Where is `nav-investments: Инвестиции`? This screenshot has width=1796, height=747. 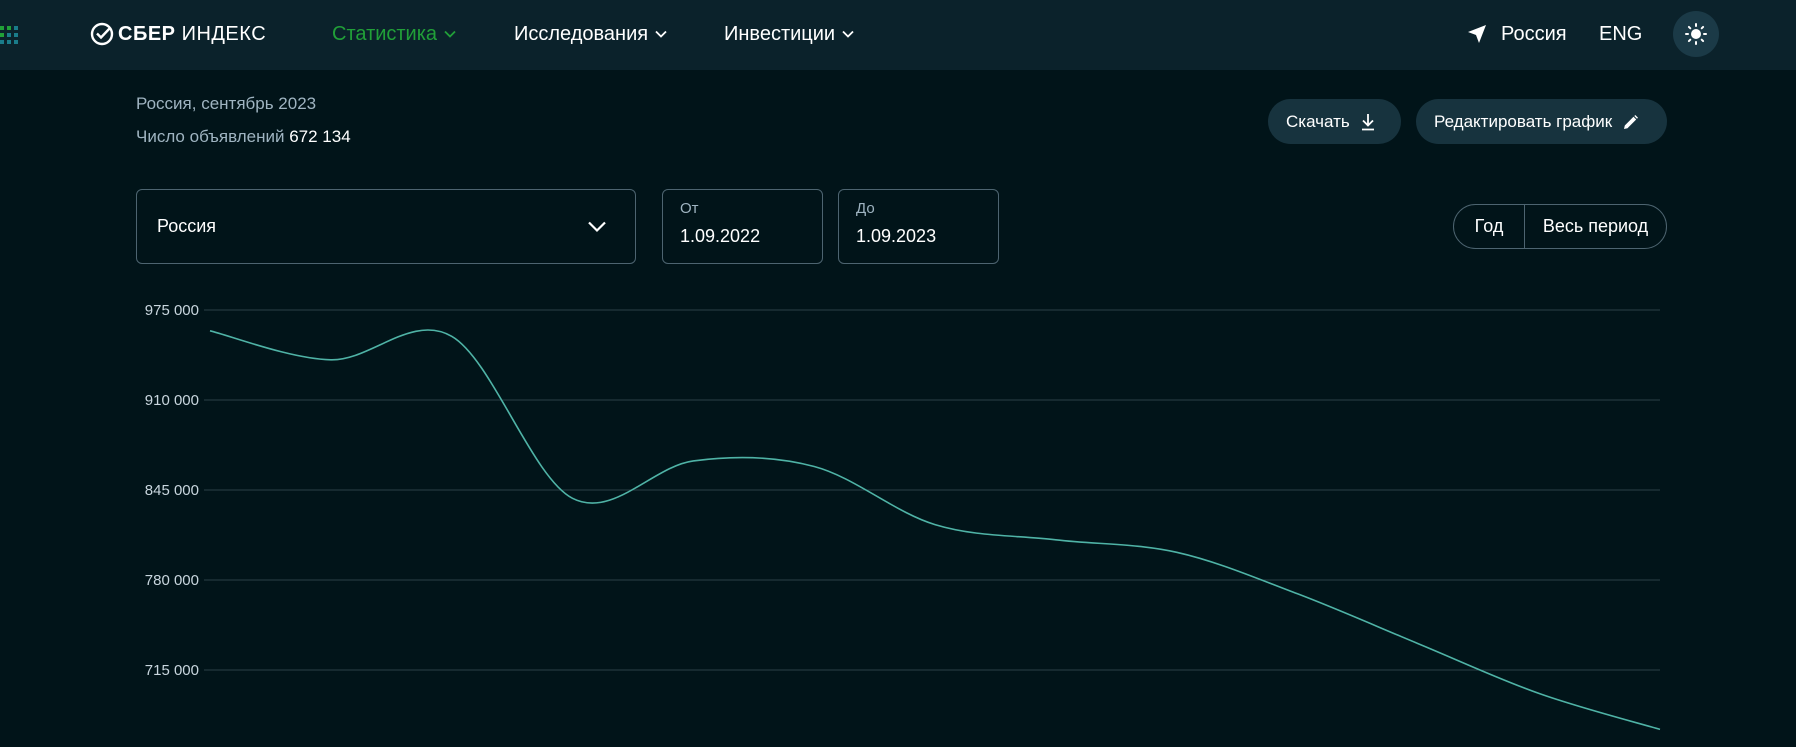 nav-investments: Инвестиции is located at coordinates (789, 34).